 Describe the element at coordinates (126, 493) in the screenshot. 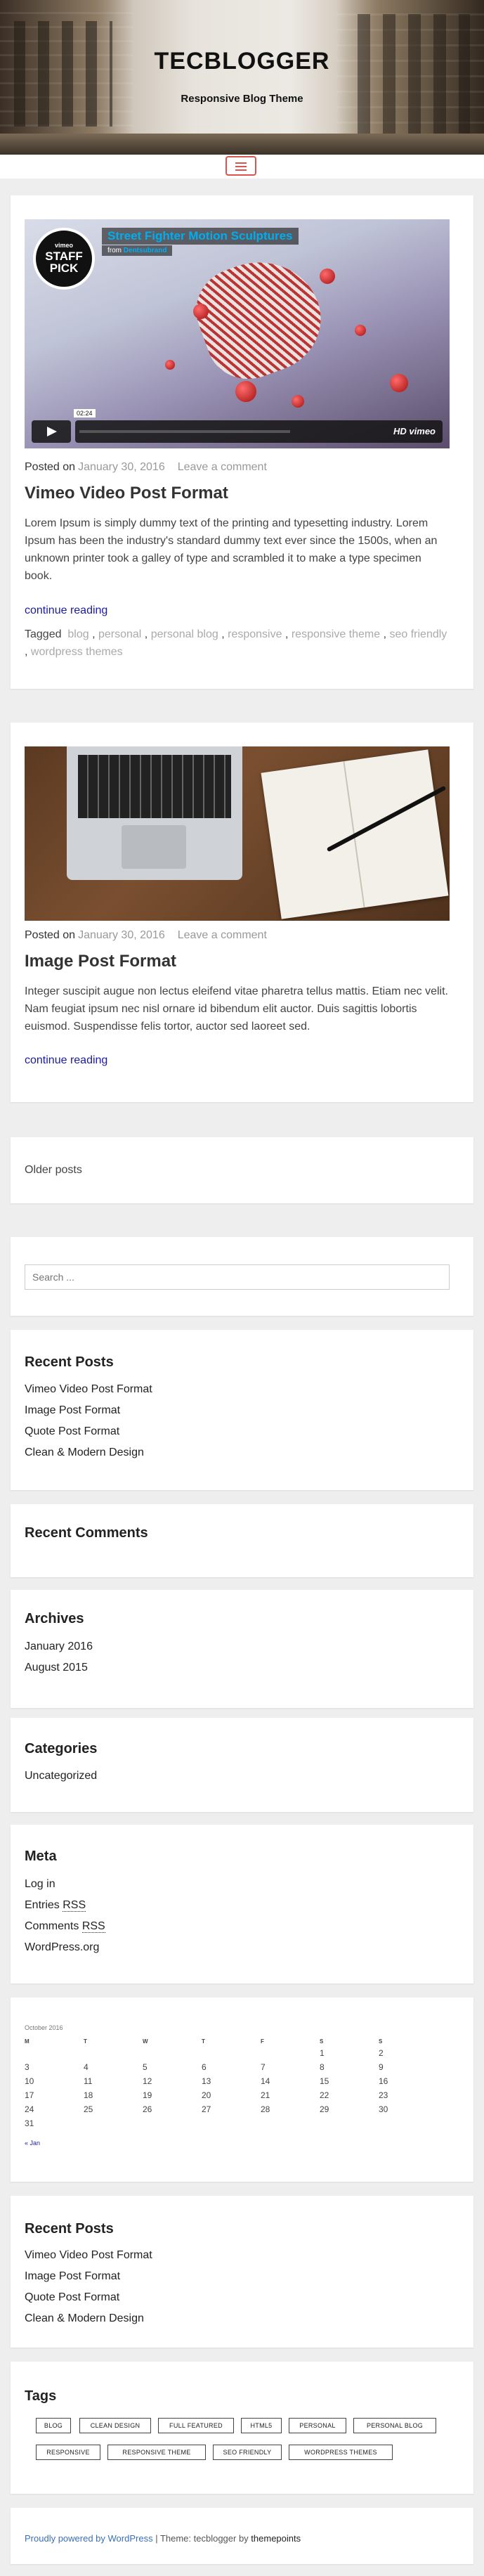

I see `post-title: Vimeo Video Post Format` at that location.